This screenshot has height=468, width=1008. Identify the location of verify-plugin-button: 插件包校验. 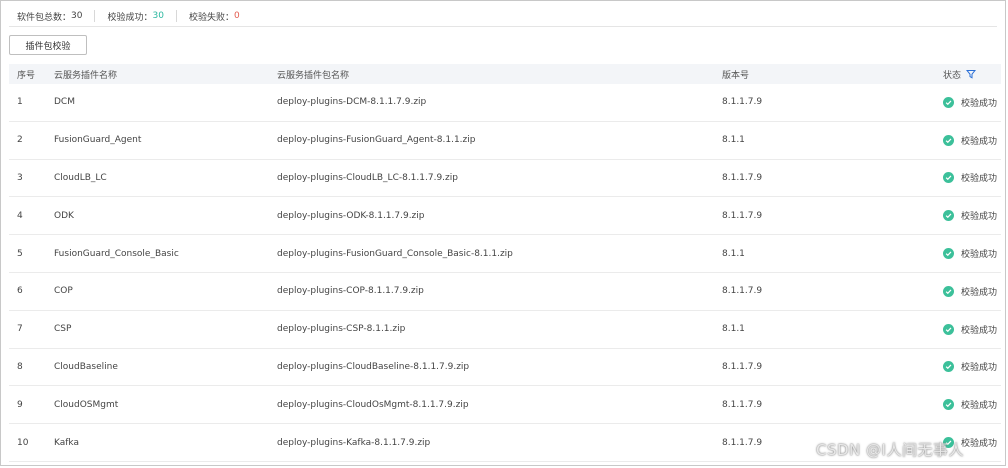
(48, 45).